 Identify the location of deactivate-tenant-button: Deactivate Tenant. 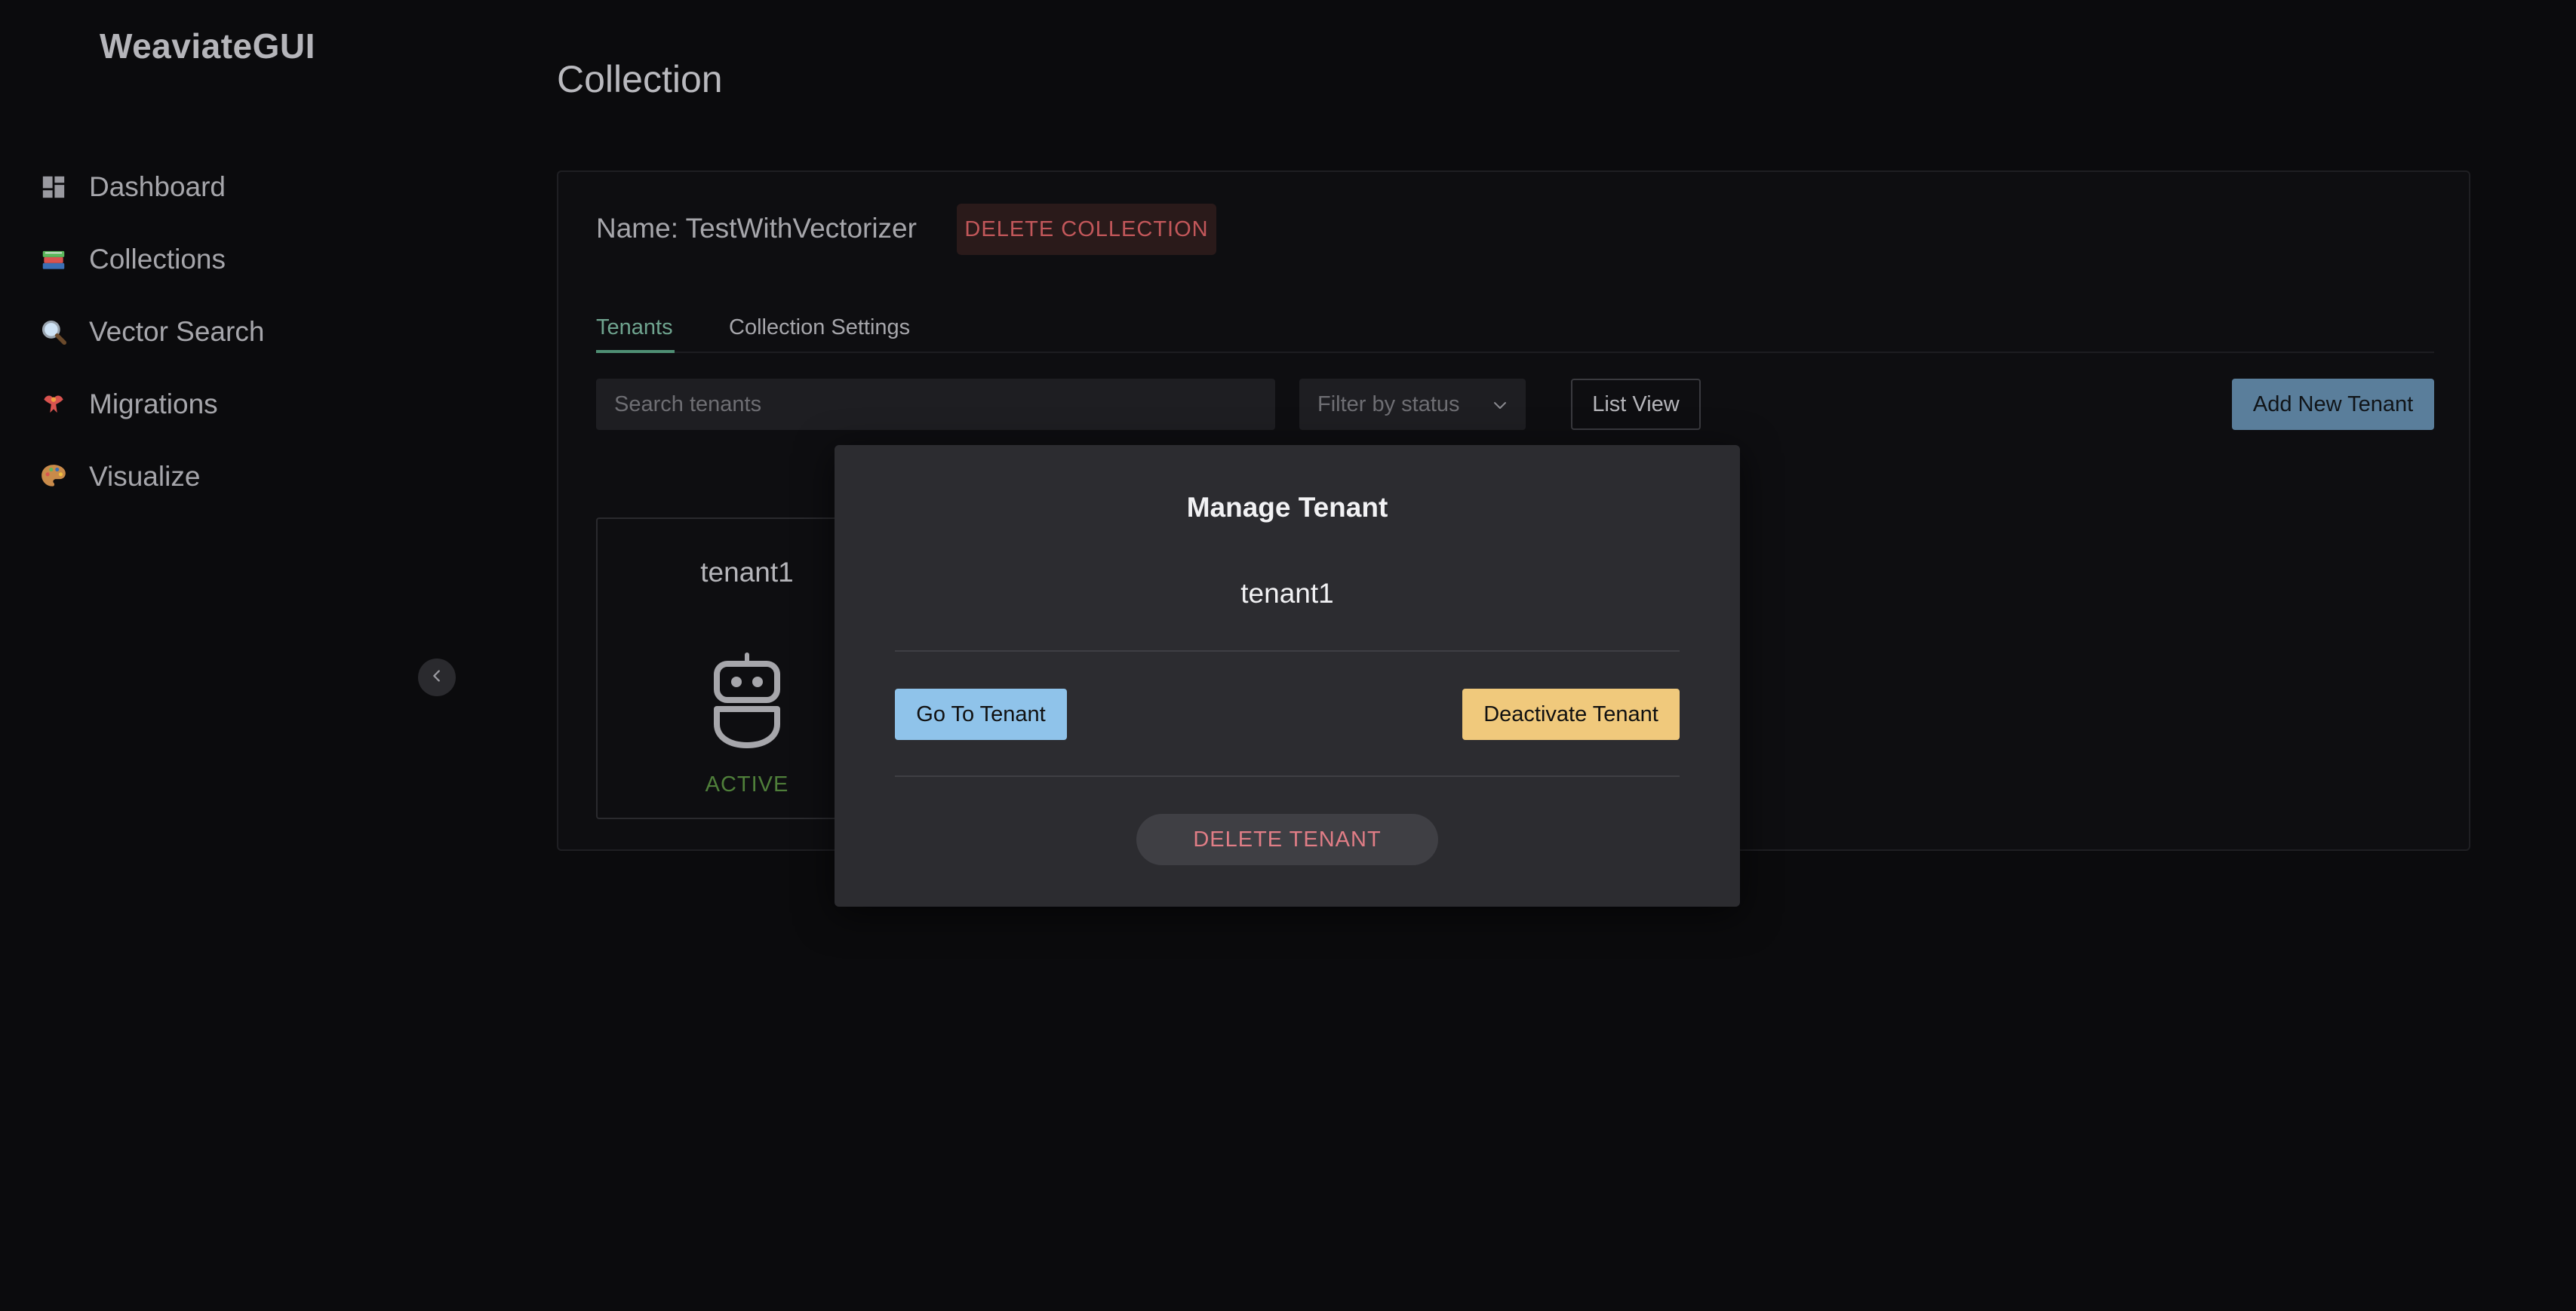
(1571, 714).